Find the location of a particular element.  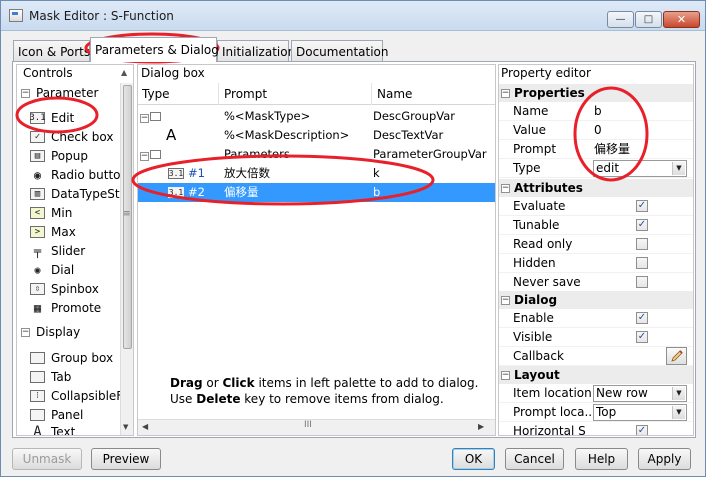

prompt-cell: Parameters is located at coordinates (257, 154).